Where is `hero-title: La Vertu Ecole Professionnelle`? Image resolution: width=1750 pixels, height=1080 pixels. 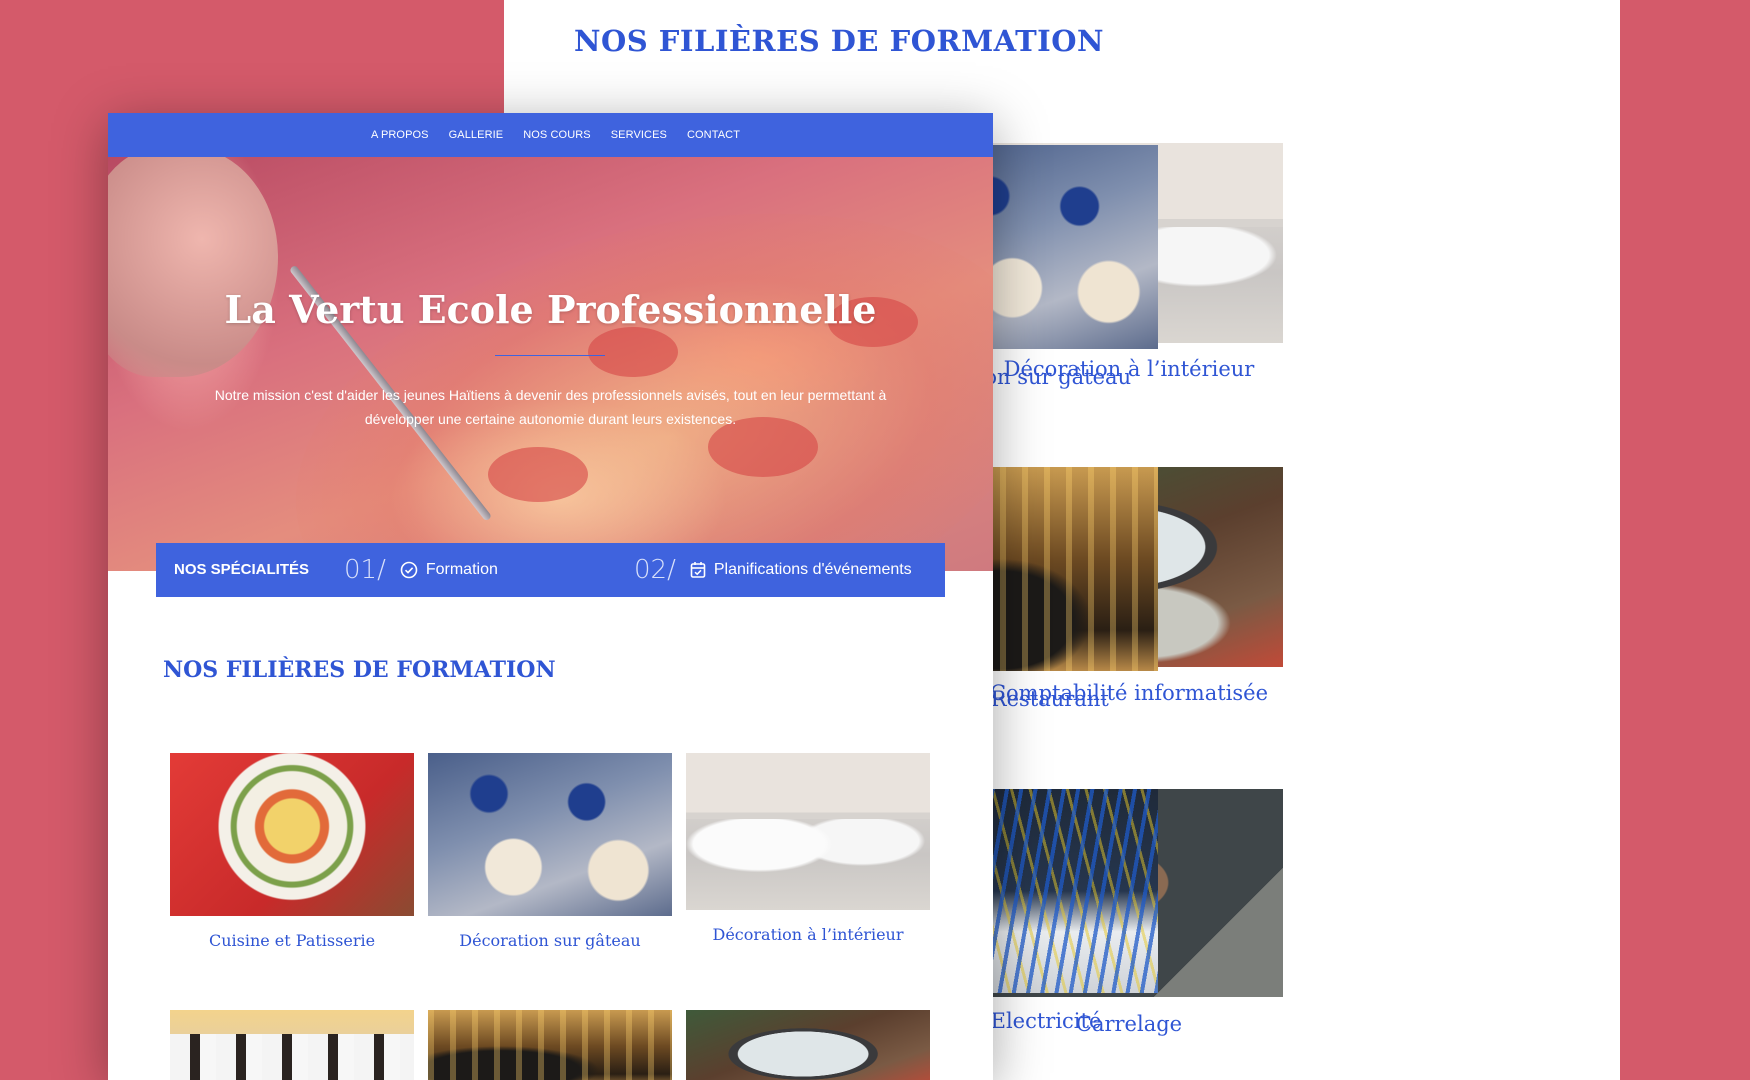 hero-title: La Vertu Ecole Professionnelle is located at coordinates (550, 309).